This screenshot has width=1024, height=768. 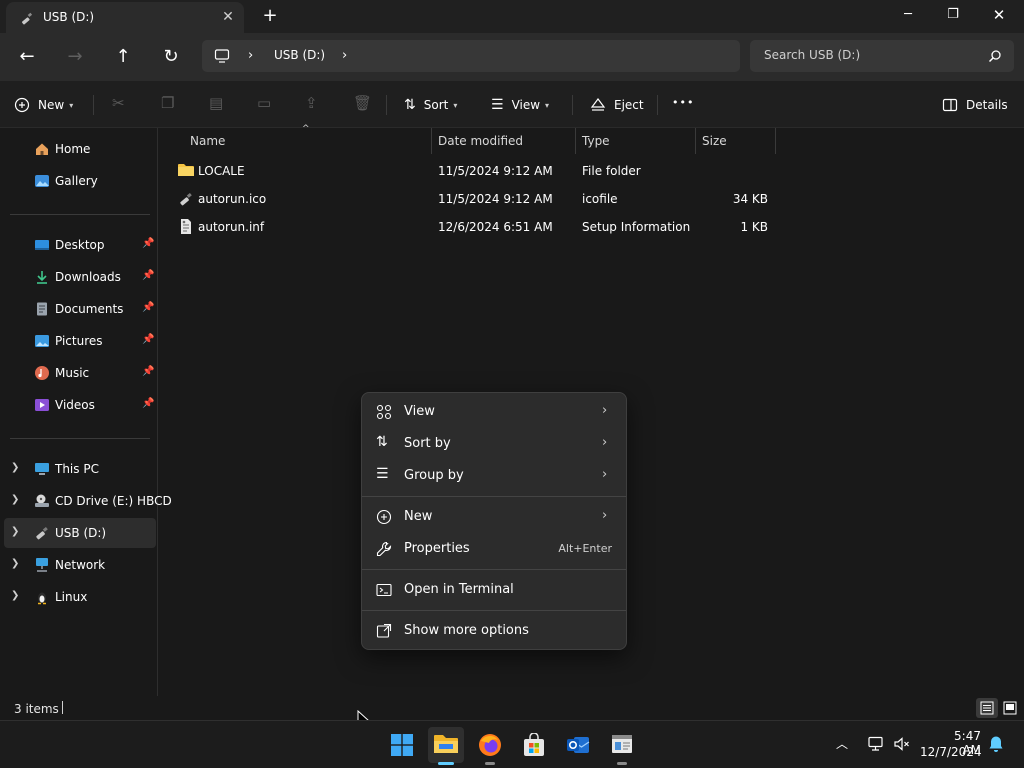 I want to click on sidebar-item-downloads: Downloads 📌, so click(x=80, y=277).